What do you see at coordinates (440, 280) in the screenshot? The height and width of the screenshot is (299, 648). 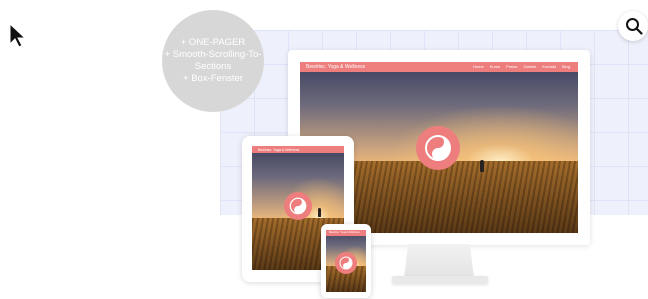 I see `monitor-base` at bounding box center [440, 280].